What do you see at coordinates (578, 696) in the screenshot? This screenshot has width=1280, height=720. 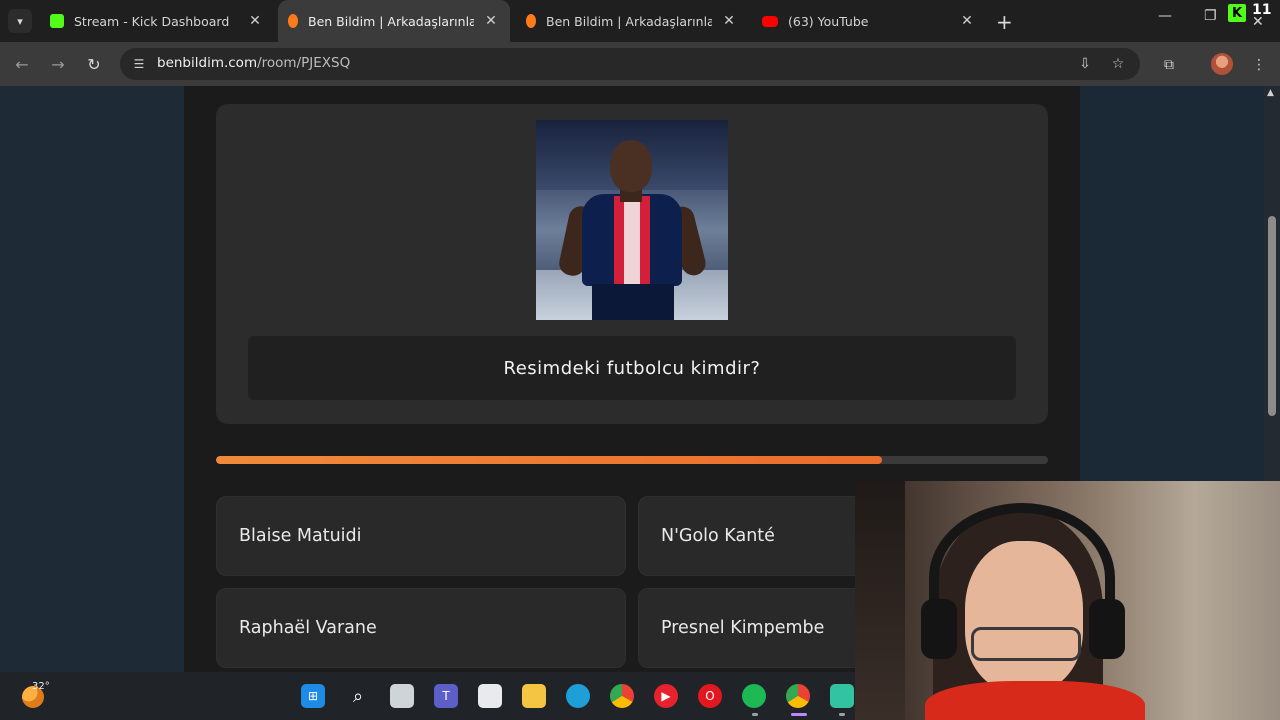 I see `edge-icon` at bounding box center [578, 696].